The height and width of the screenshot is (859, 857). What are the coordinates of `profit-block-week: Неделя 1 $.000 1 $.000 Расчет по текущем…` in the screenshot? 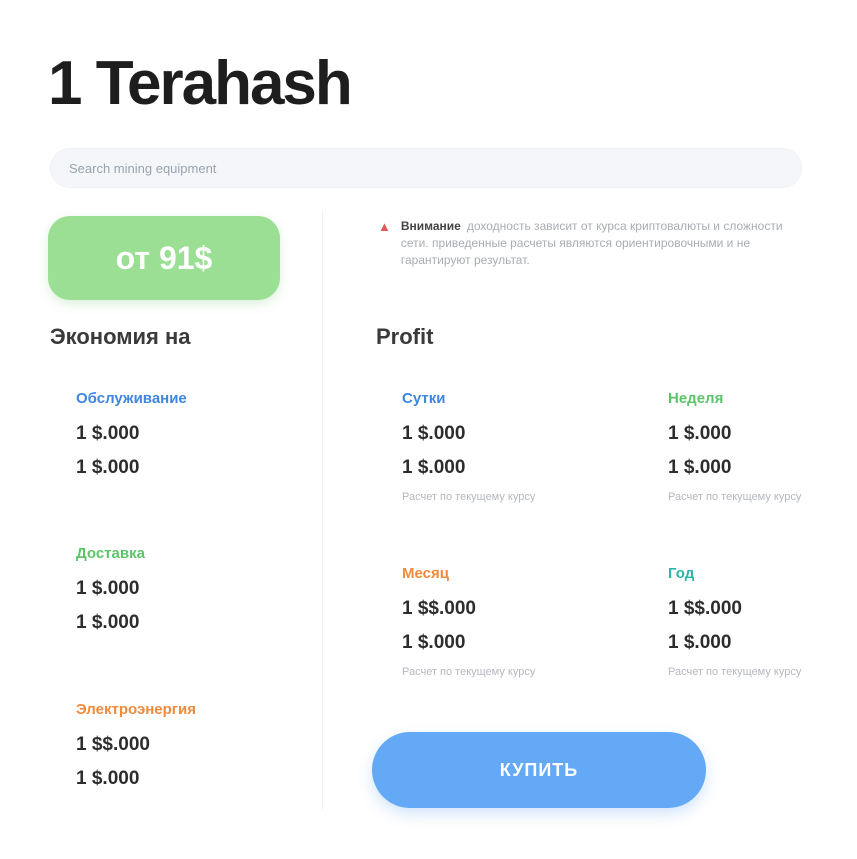 It's located at (734, 446).